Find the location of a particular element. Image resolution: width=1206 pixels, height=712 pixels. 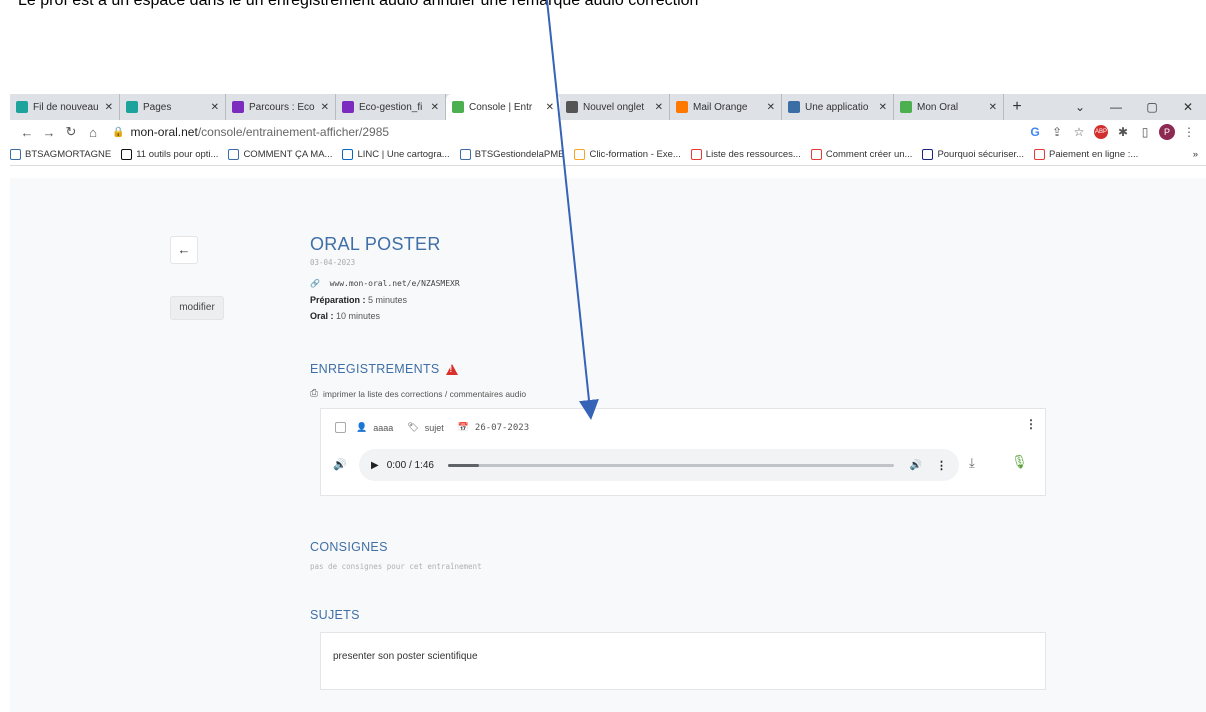

profile-avatar: P is located at coordinates (1167, 132).